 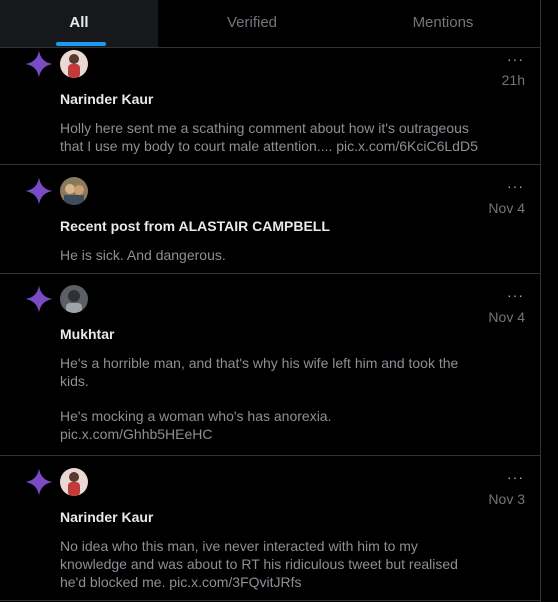 What do you see at coordinates (143, 255) in the screenshot?
I see `post-text: He is sick. And dangerous.` at bounding box center [143, 255].